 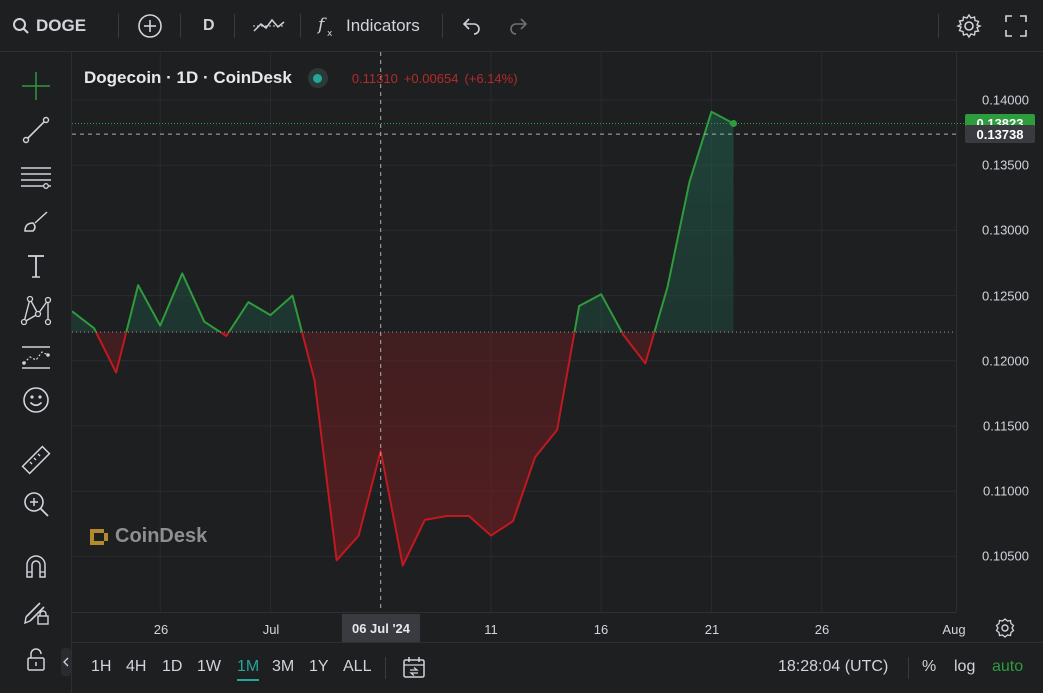 What do you see at coordinates (733, 123) in the screenshot?
I see `last-point-marker` at bounding box center [733, 123].